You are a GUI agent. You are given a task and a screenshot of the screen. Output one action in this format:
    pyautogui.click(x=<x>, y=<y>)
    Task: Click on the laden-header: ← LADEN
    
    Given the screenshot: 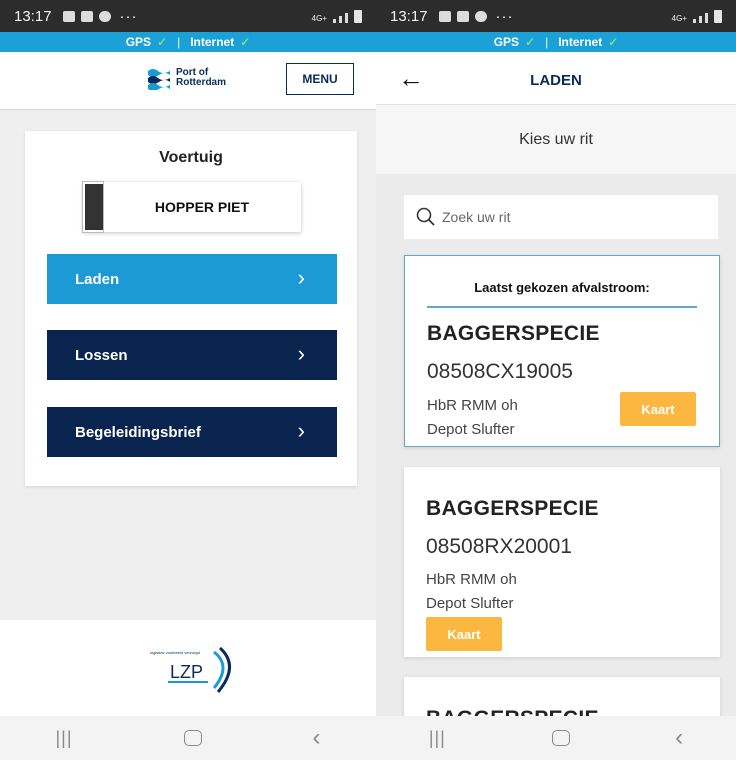 What is the action you would take?
    pyautogui.click(x=556, y=78)
    